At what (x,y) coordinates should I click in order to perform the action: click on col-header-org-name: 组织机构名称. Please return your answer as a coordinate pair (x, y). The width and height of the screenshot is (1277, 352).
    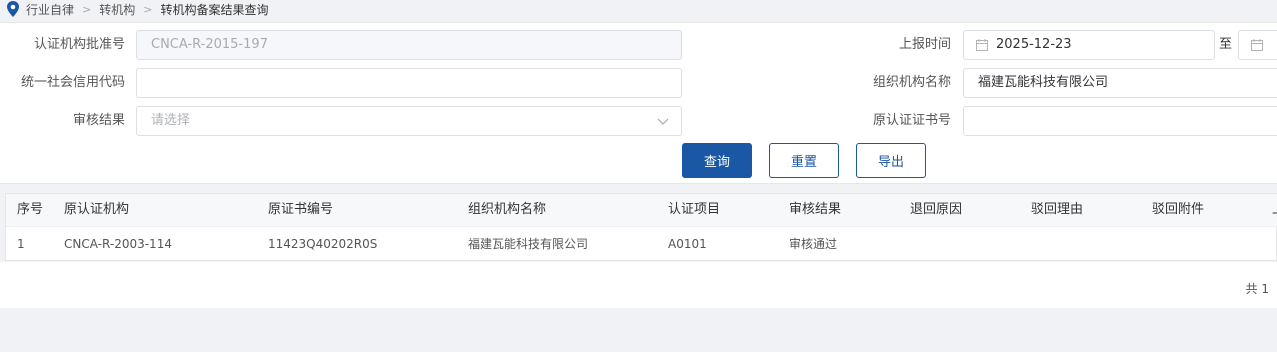
    Looking at the image, I should click on (507, 209).